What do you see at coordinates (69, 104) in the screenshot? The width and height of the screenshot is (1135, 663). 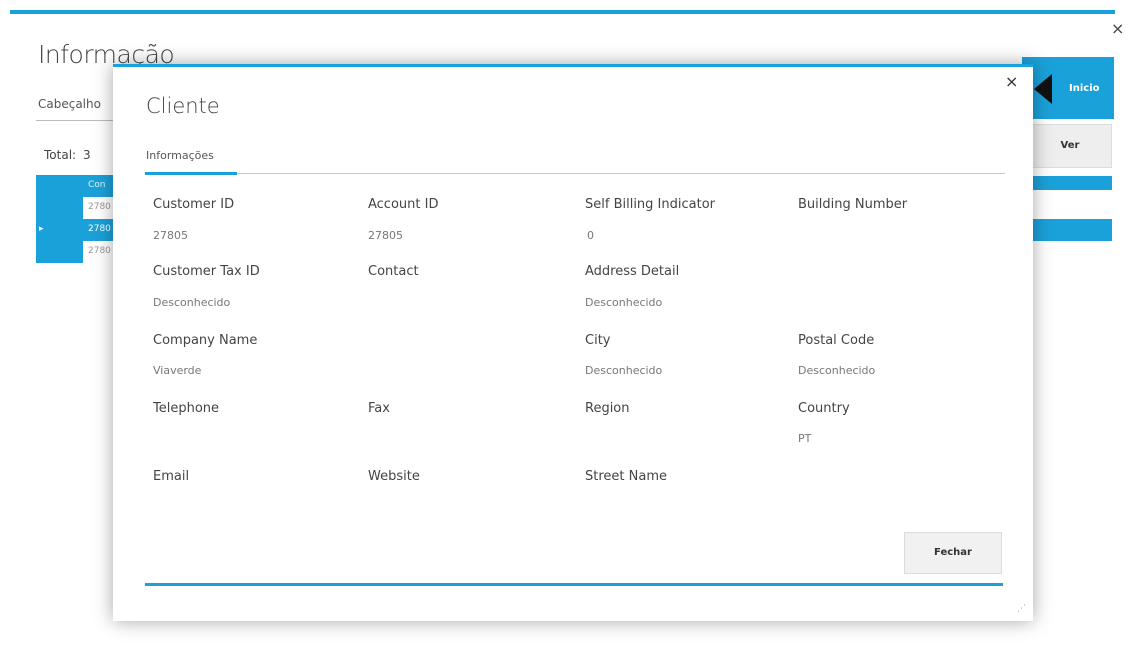 I see `tab-cabecalho: Cabeçalho` at bounding box center [69, 104].